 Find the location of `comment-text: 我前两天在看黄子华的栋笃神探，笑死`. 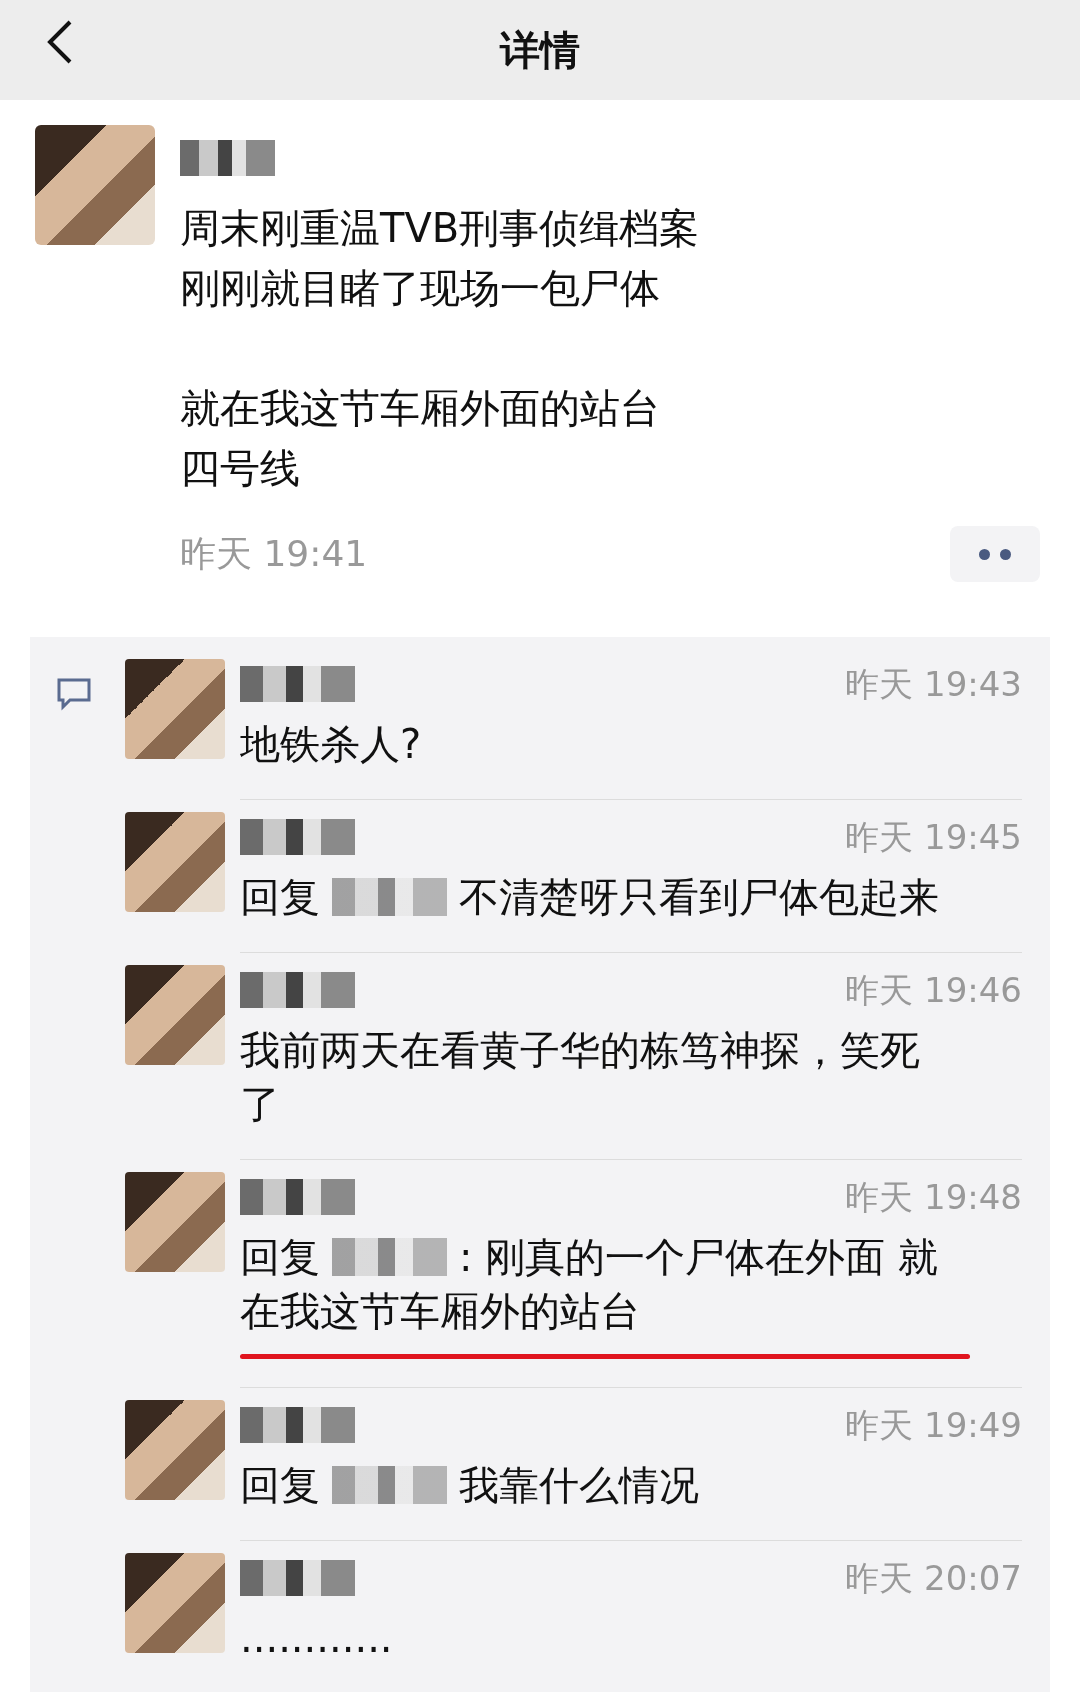

comment-text: 我前两天在看黄子华的栋笃神探，笑死 is located at coordinates (580, 1050).